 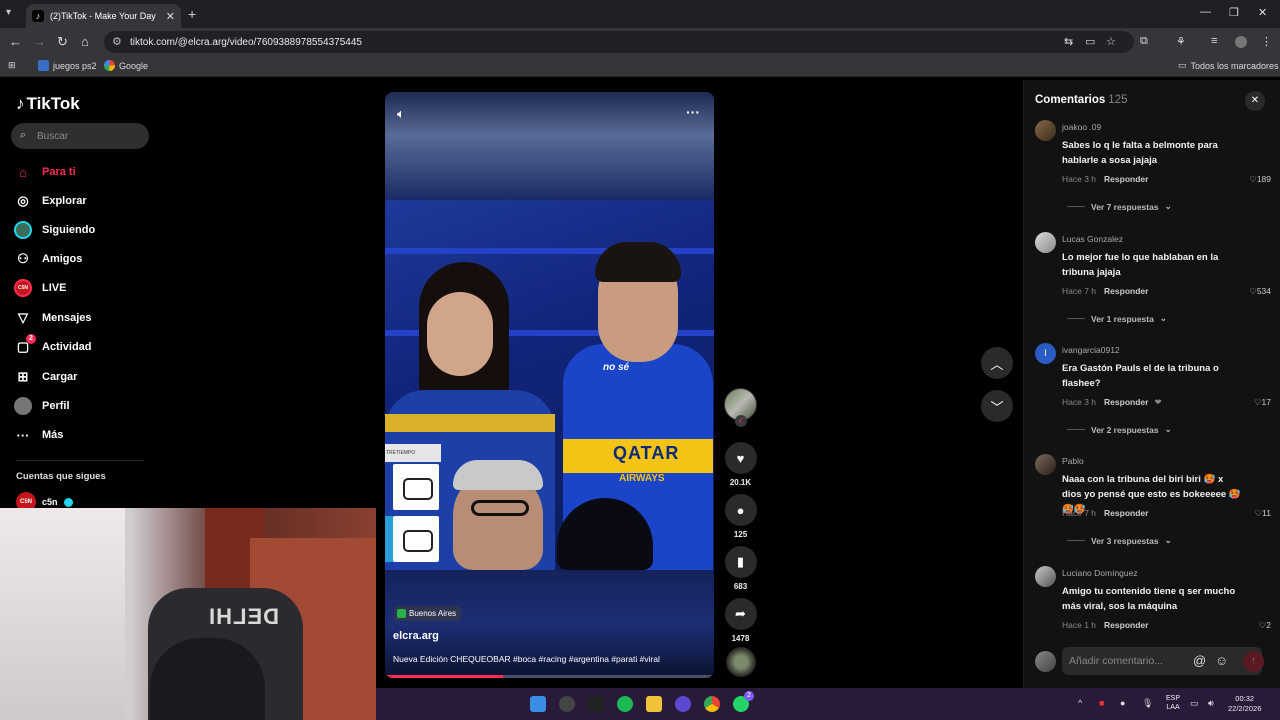 I want to click on nav-para-ti: ⌂ Para ti, so click(x=45, y=172).